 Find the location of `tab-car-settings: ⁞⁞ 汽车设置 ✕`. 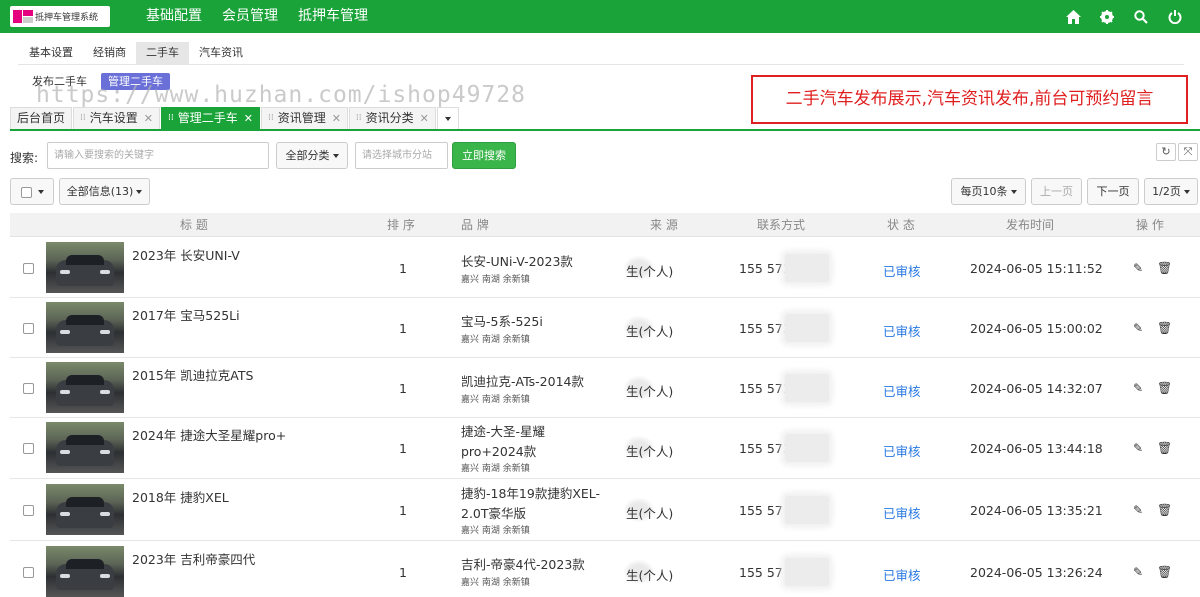

tab-car-settings: ⁞⁞ 汽车设置 ✕ is located at coordinates (116, 118).